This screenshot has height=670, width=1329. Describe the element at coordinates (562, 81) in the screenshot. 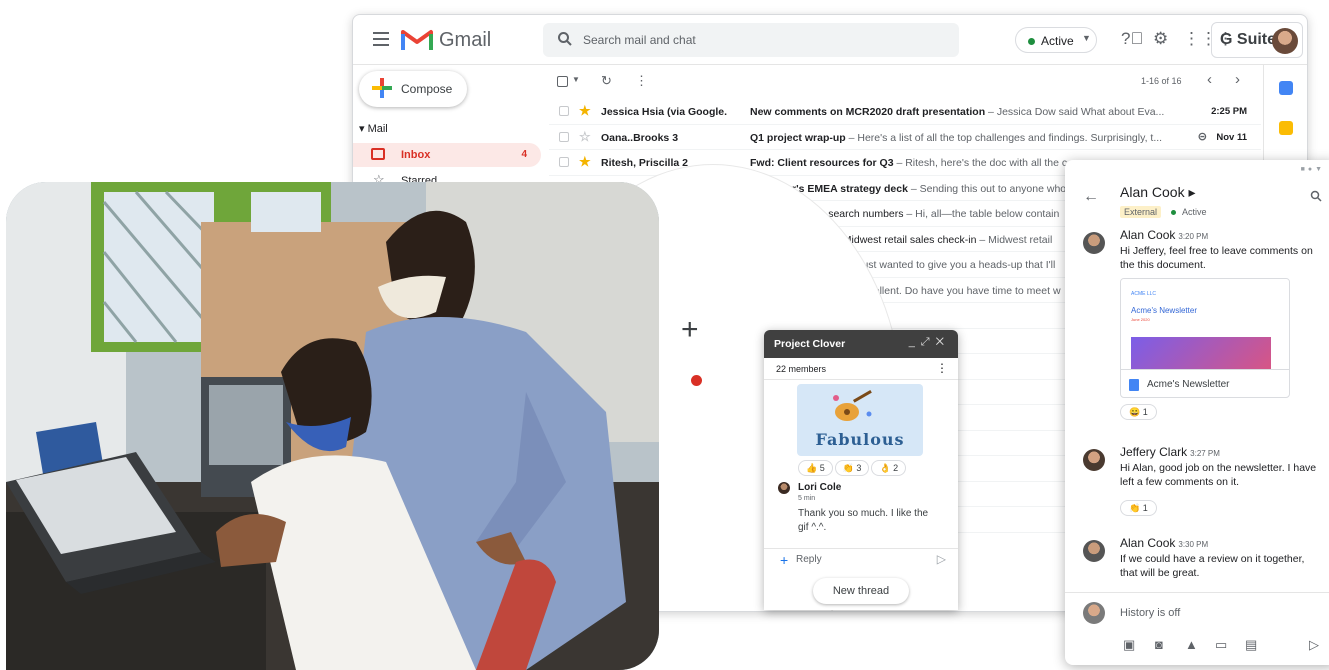

I see `select-all-checkbox` at that location.